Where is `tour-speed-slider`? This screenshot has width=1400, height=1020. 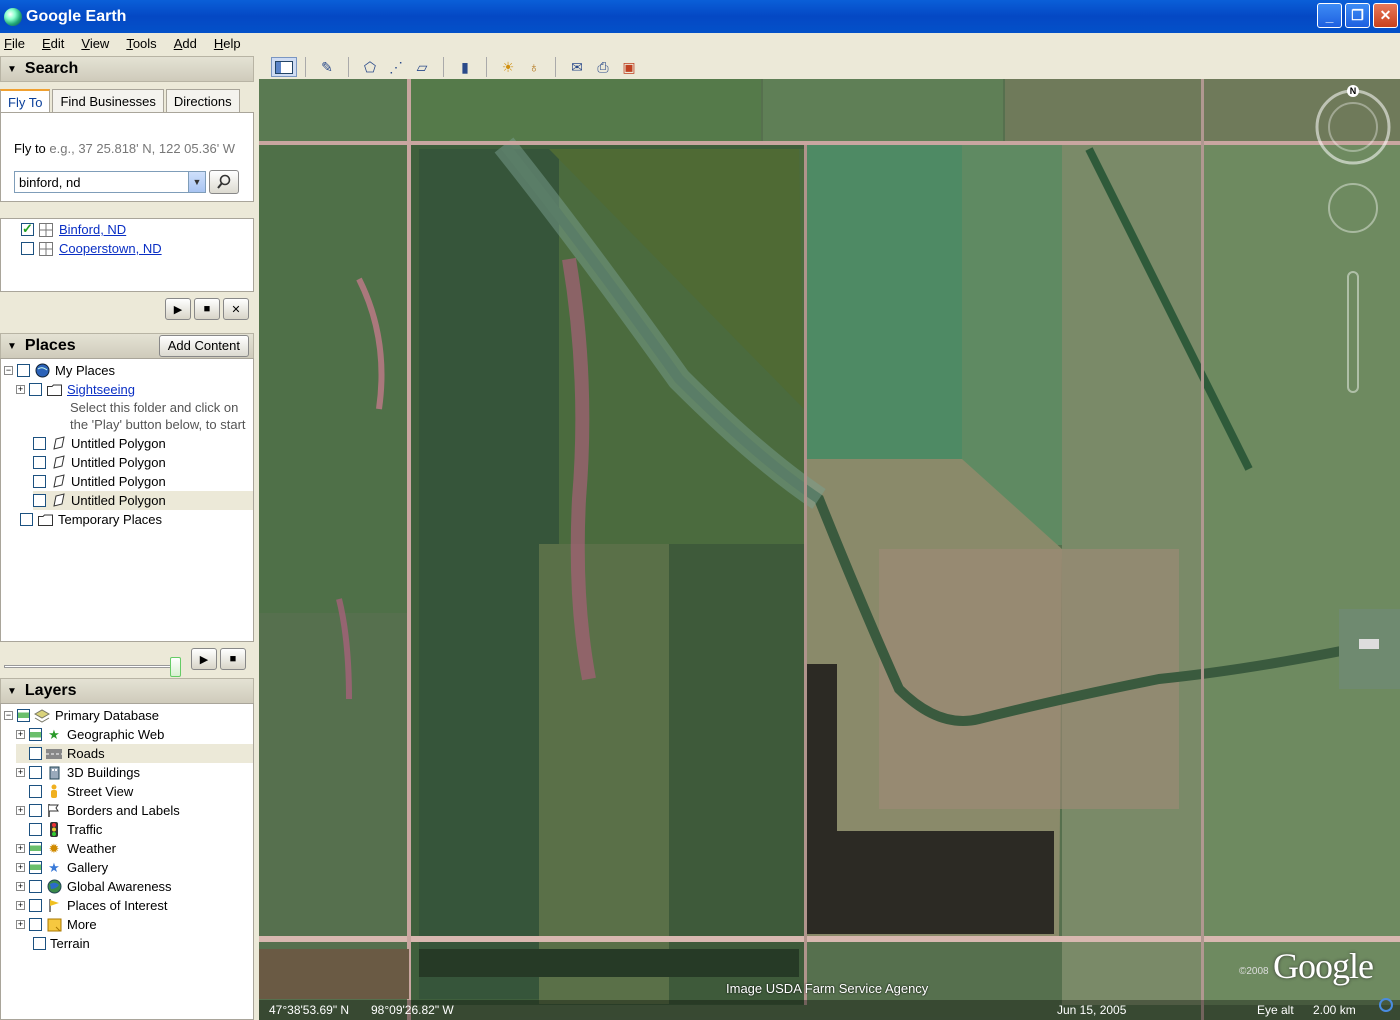
tour-speed-slider is located at coordinates (93, 667).